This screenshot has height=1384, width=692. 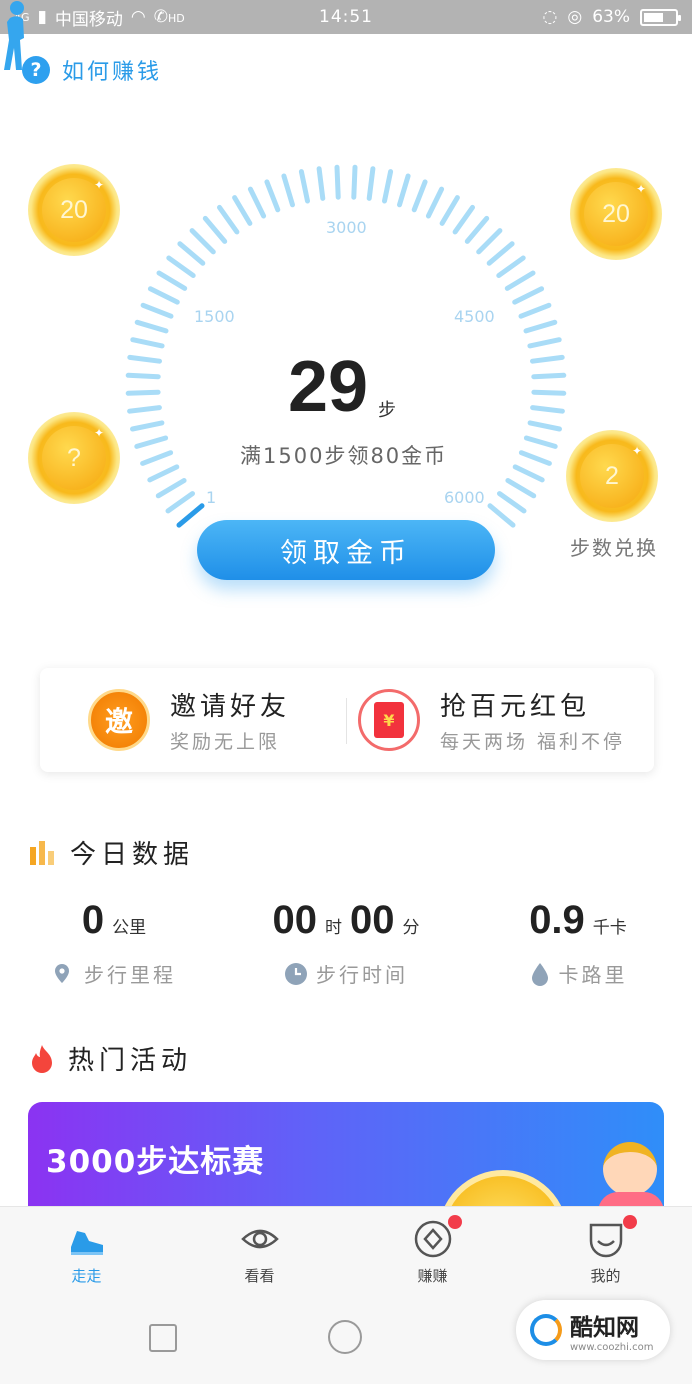 What do you see at coordinates (630, 1169) in the screenshot?
I see `runner-face` at bounding box center [630, 1169].